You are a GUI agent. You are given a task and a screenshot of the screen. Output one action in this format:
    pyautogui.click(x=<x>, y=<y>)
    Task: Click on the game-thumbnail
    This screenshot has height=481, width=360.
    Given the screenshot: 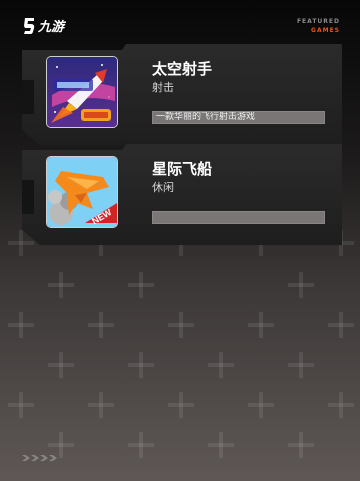 What is the action you would take?
    pyautogui.click(x=82, y=92)
    